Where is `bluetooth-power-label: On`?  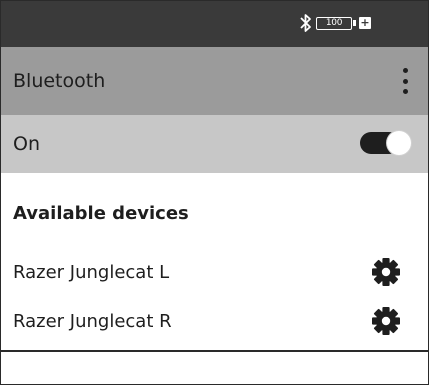 bluetooth-power-label: On is located at coordinates (26, 144).